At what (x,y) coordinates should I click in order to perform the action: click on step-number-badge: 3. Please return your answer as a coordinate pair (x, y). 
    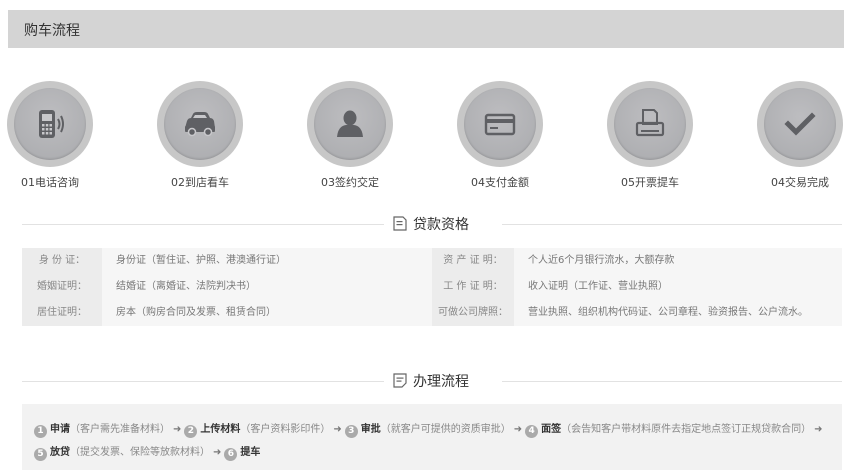
    Looking at the image, I should click on (351, 431).